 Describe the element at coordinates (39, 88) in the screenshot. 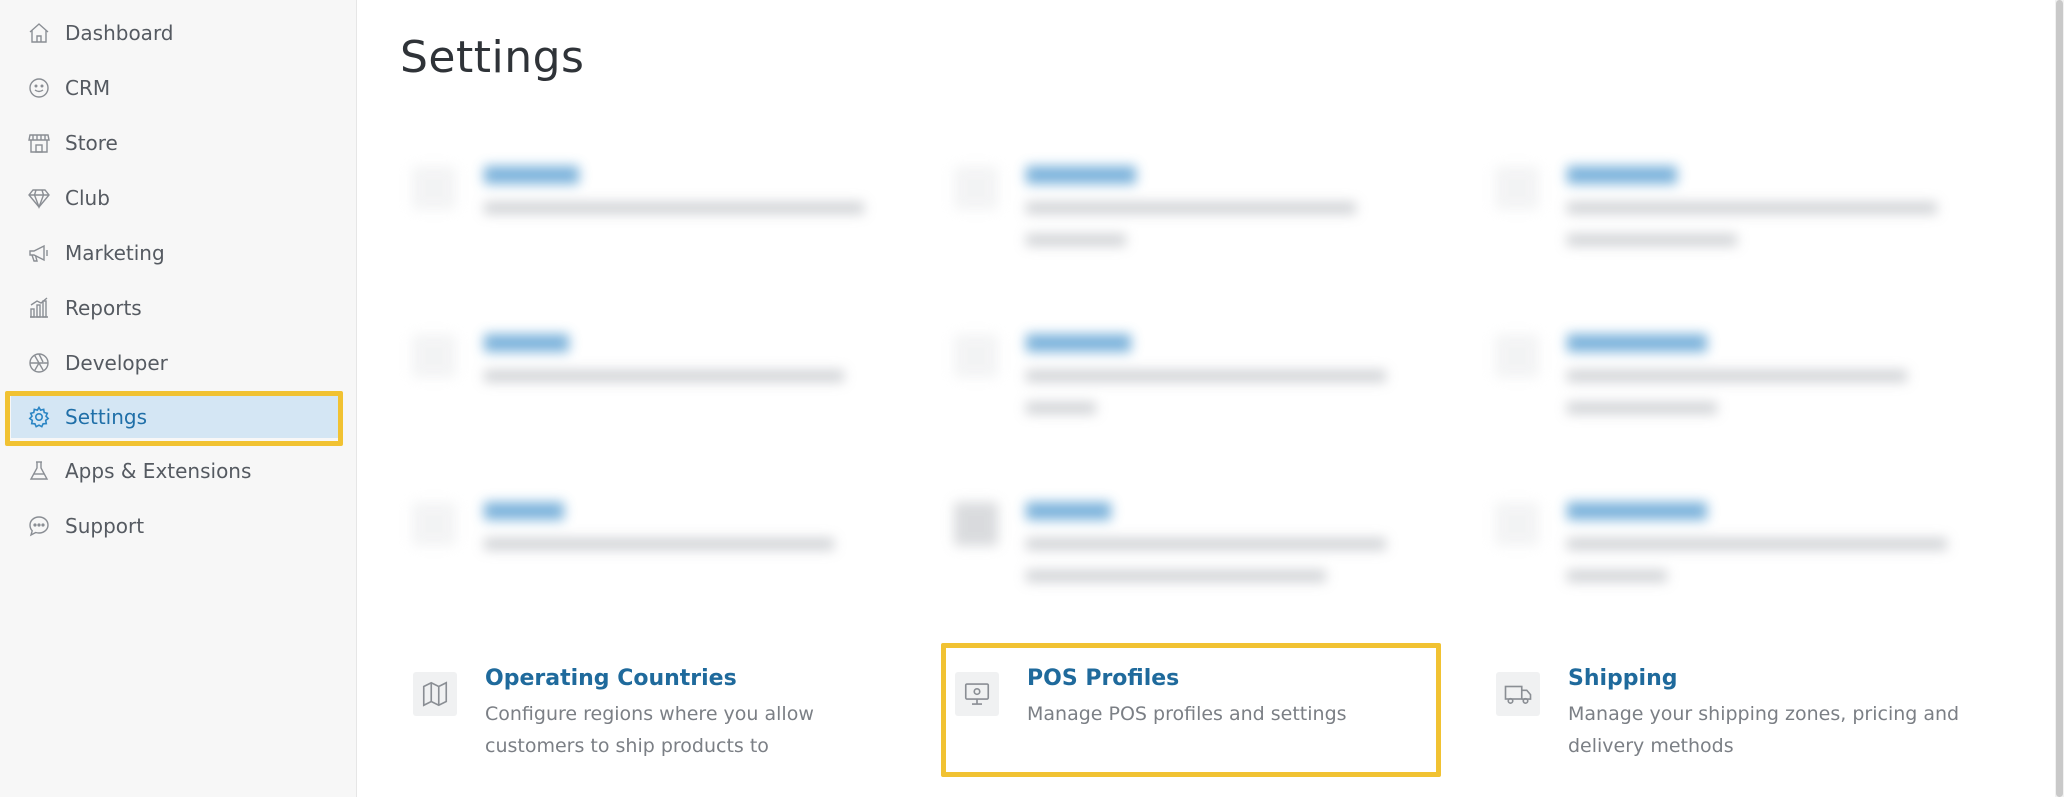

I see `smiley-icon` at that location.